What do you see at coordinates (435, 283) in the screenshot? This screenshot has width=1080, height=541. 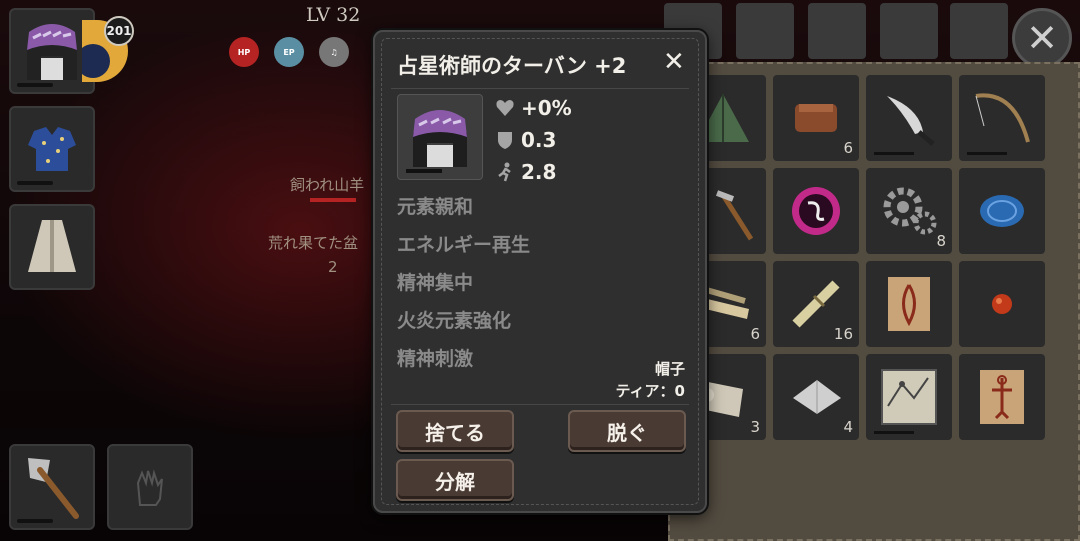 I see `enchantment-item: 精神集中` at bounding box center [435, 283].